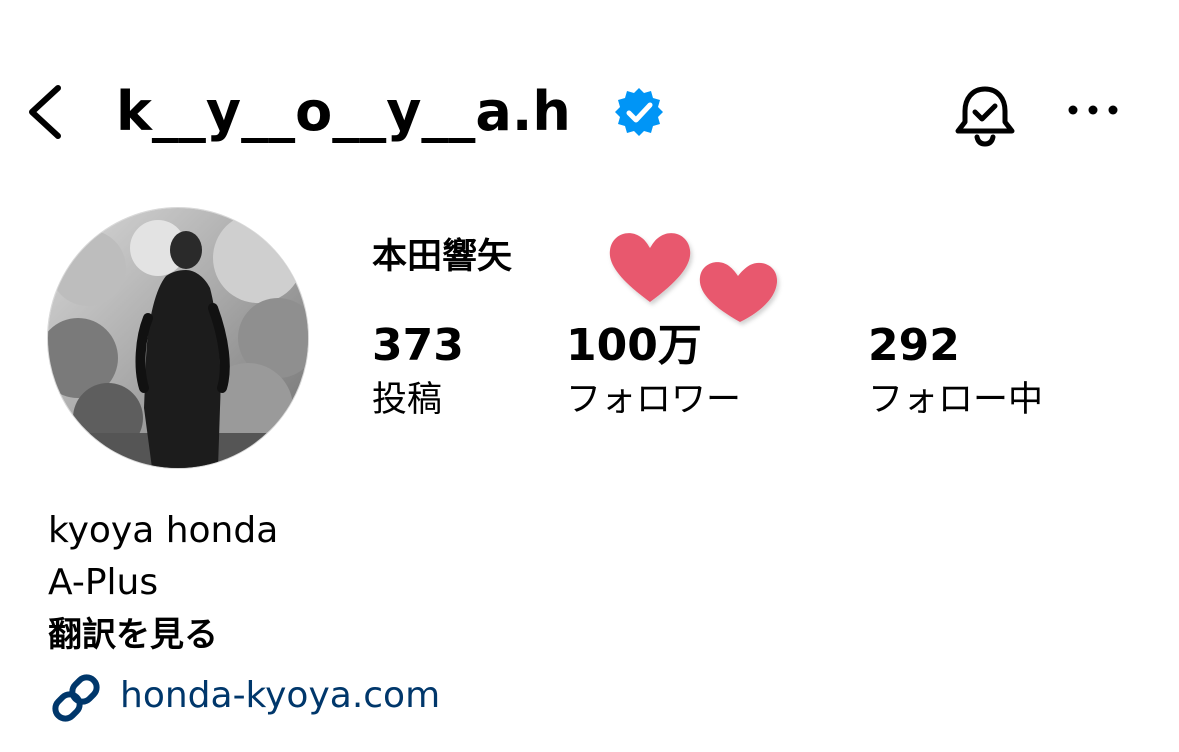 The width and height of the screenshot is (1179, 752). I want to click on posts-label: 投稿, so click(407, 400).